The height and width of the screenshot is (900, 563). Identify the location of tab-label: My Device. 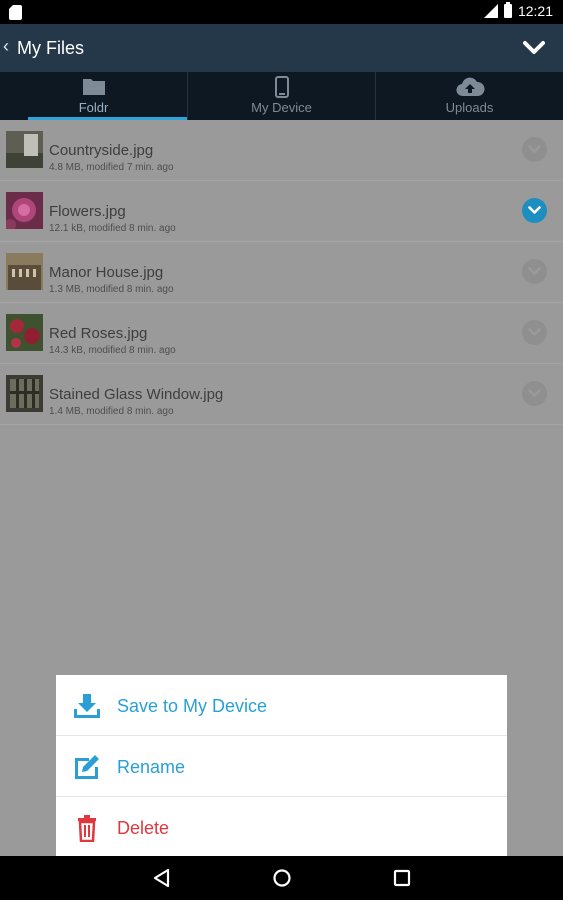
(281, 107).